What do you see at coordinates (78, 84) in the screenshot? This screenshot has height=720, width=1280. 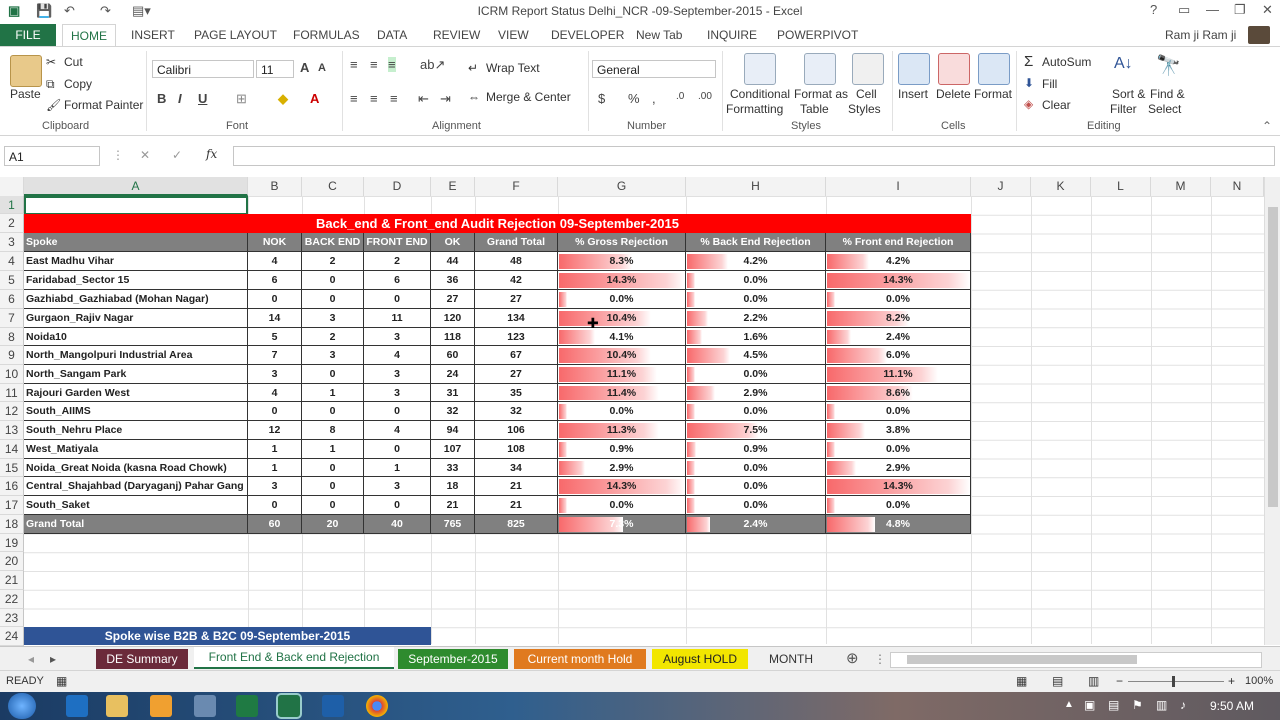 I see `copy-button: Copy` at bounding box center [78, 84].